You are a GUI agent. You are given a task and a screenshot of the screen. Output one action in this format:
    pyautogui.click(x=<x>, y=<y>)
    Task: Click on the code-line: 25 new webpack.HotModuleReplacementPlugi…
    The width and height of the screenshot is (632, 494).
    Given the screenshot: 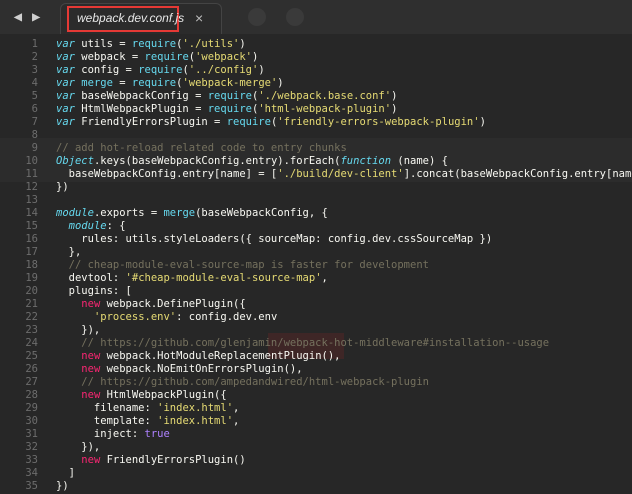 What is the action you would take?
    pyautogui.click(x=316, y=356)
    